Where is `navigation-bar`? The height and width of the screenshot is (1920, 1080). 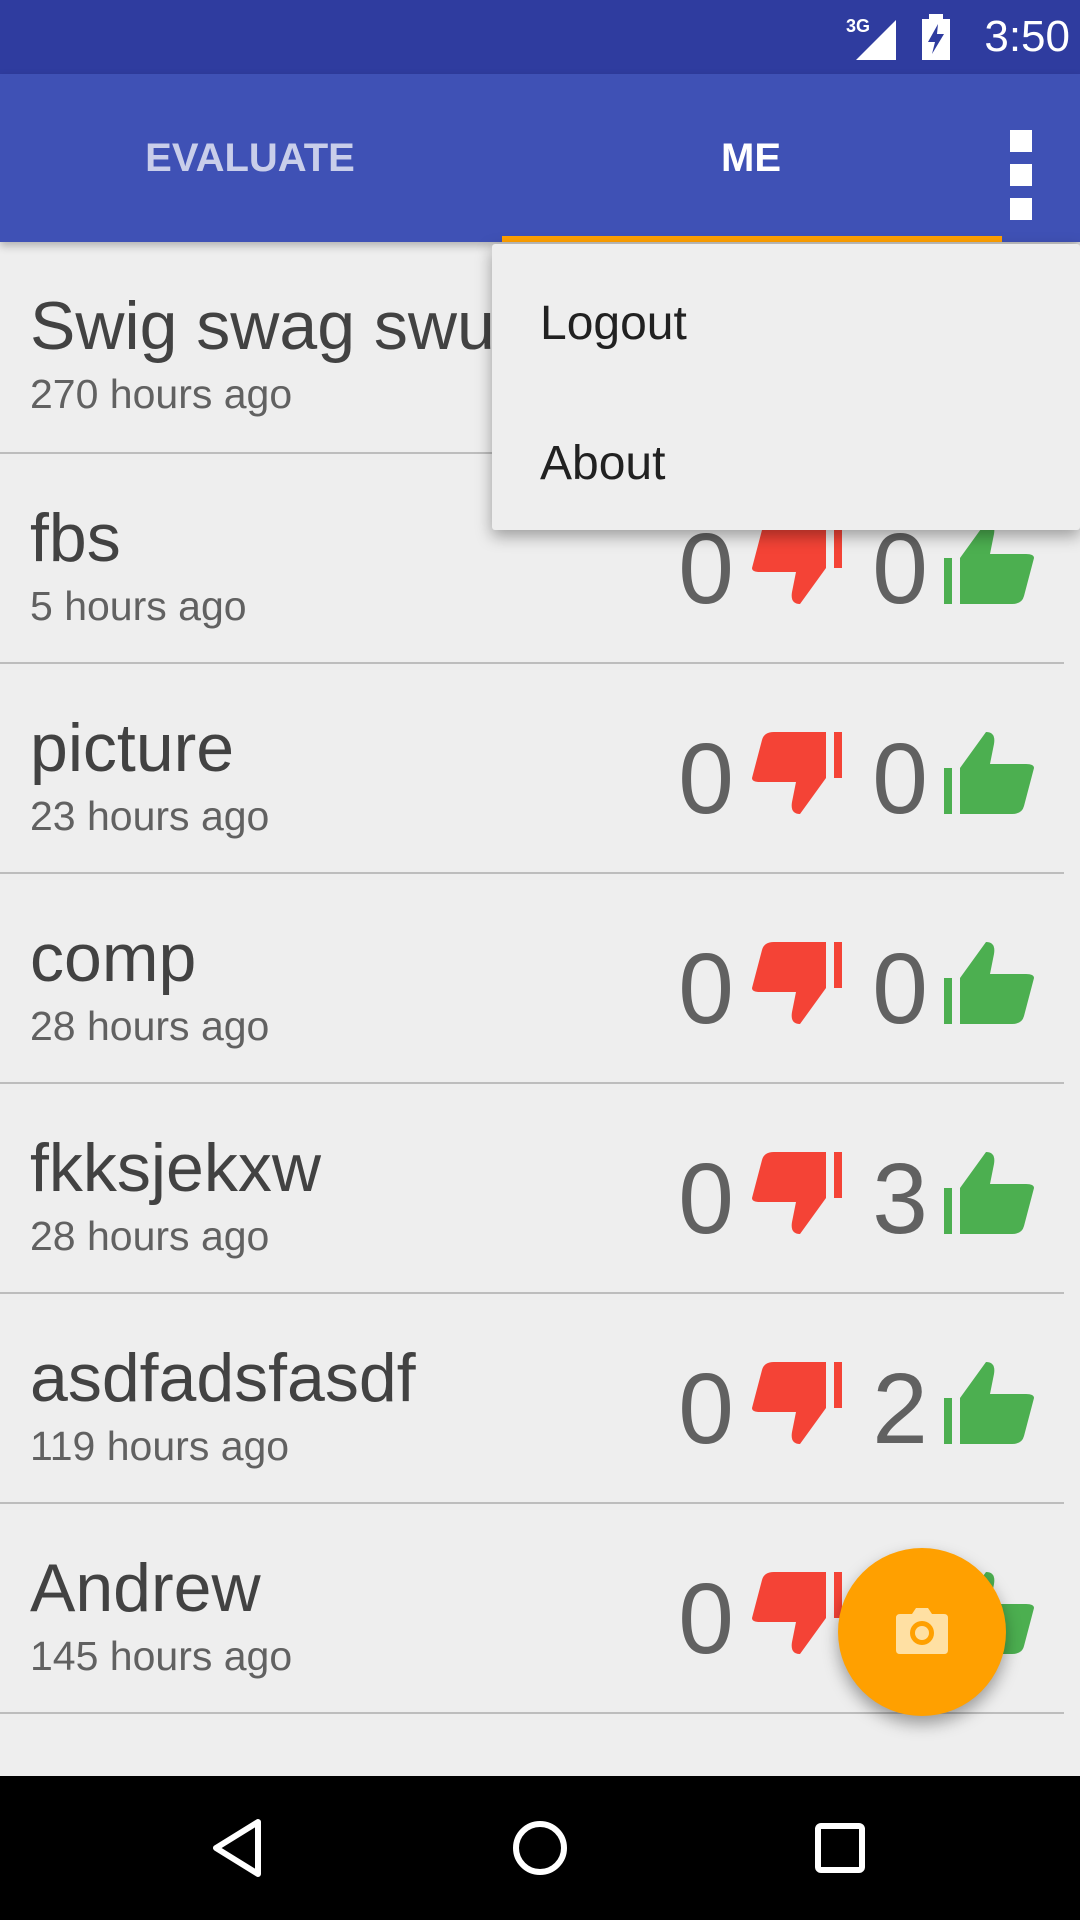 navigation-bar is located at coordinates (540, 1848).